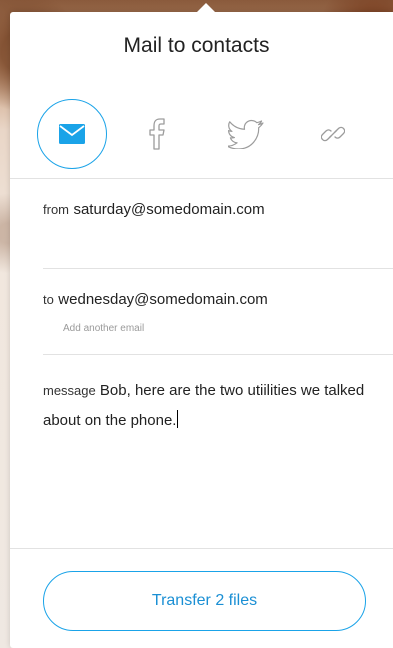 Image resolution: width=393 pixels, height=648 pixels. What do you see at coordinates (69, 390) in the screenshot?
I see `message-label: message` at bounding box center [69, 390].